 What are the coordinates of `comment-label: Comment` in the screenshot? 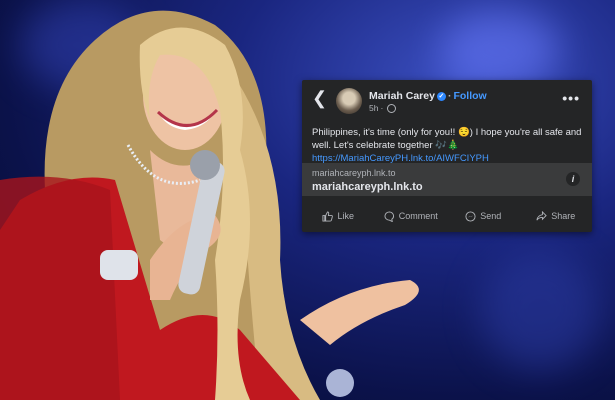 It's located at (418, 216).